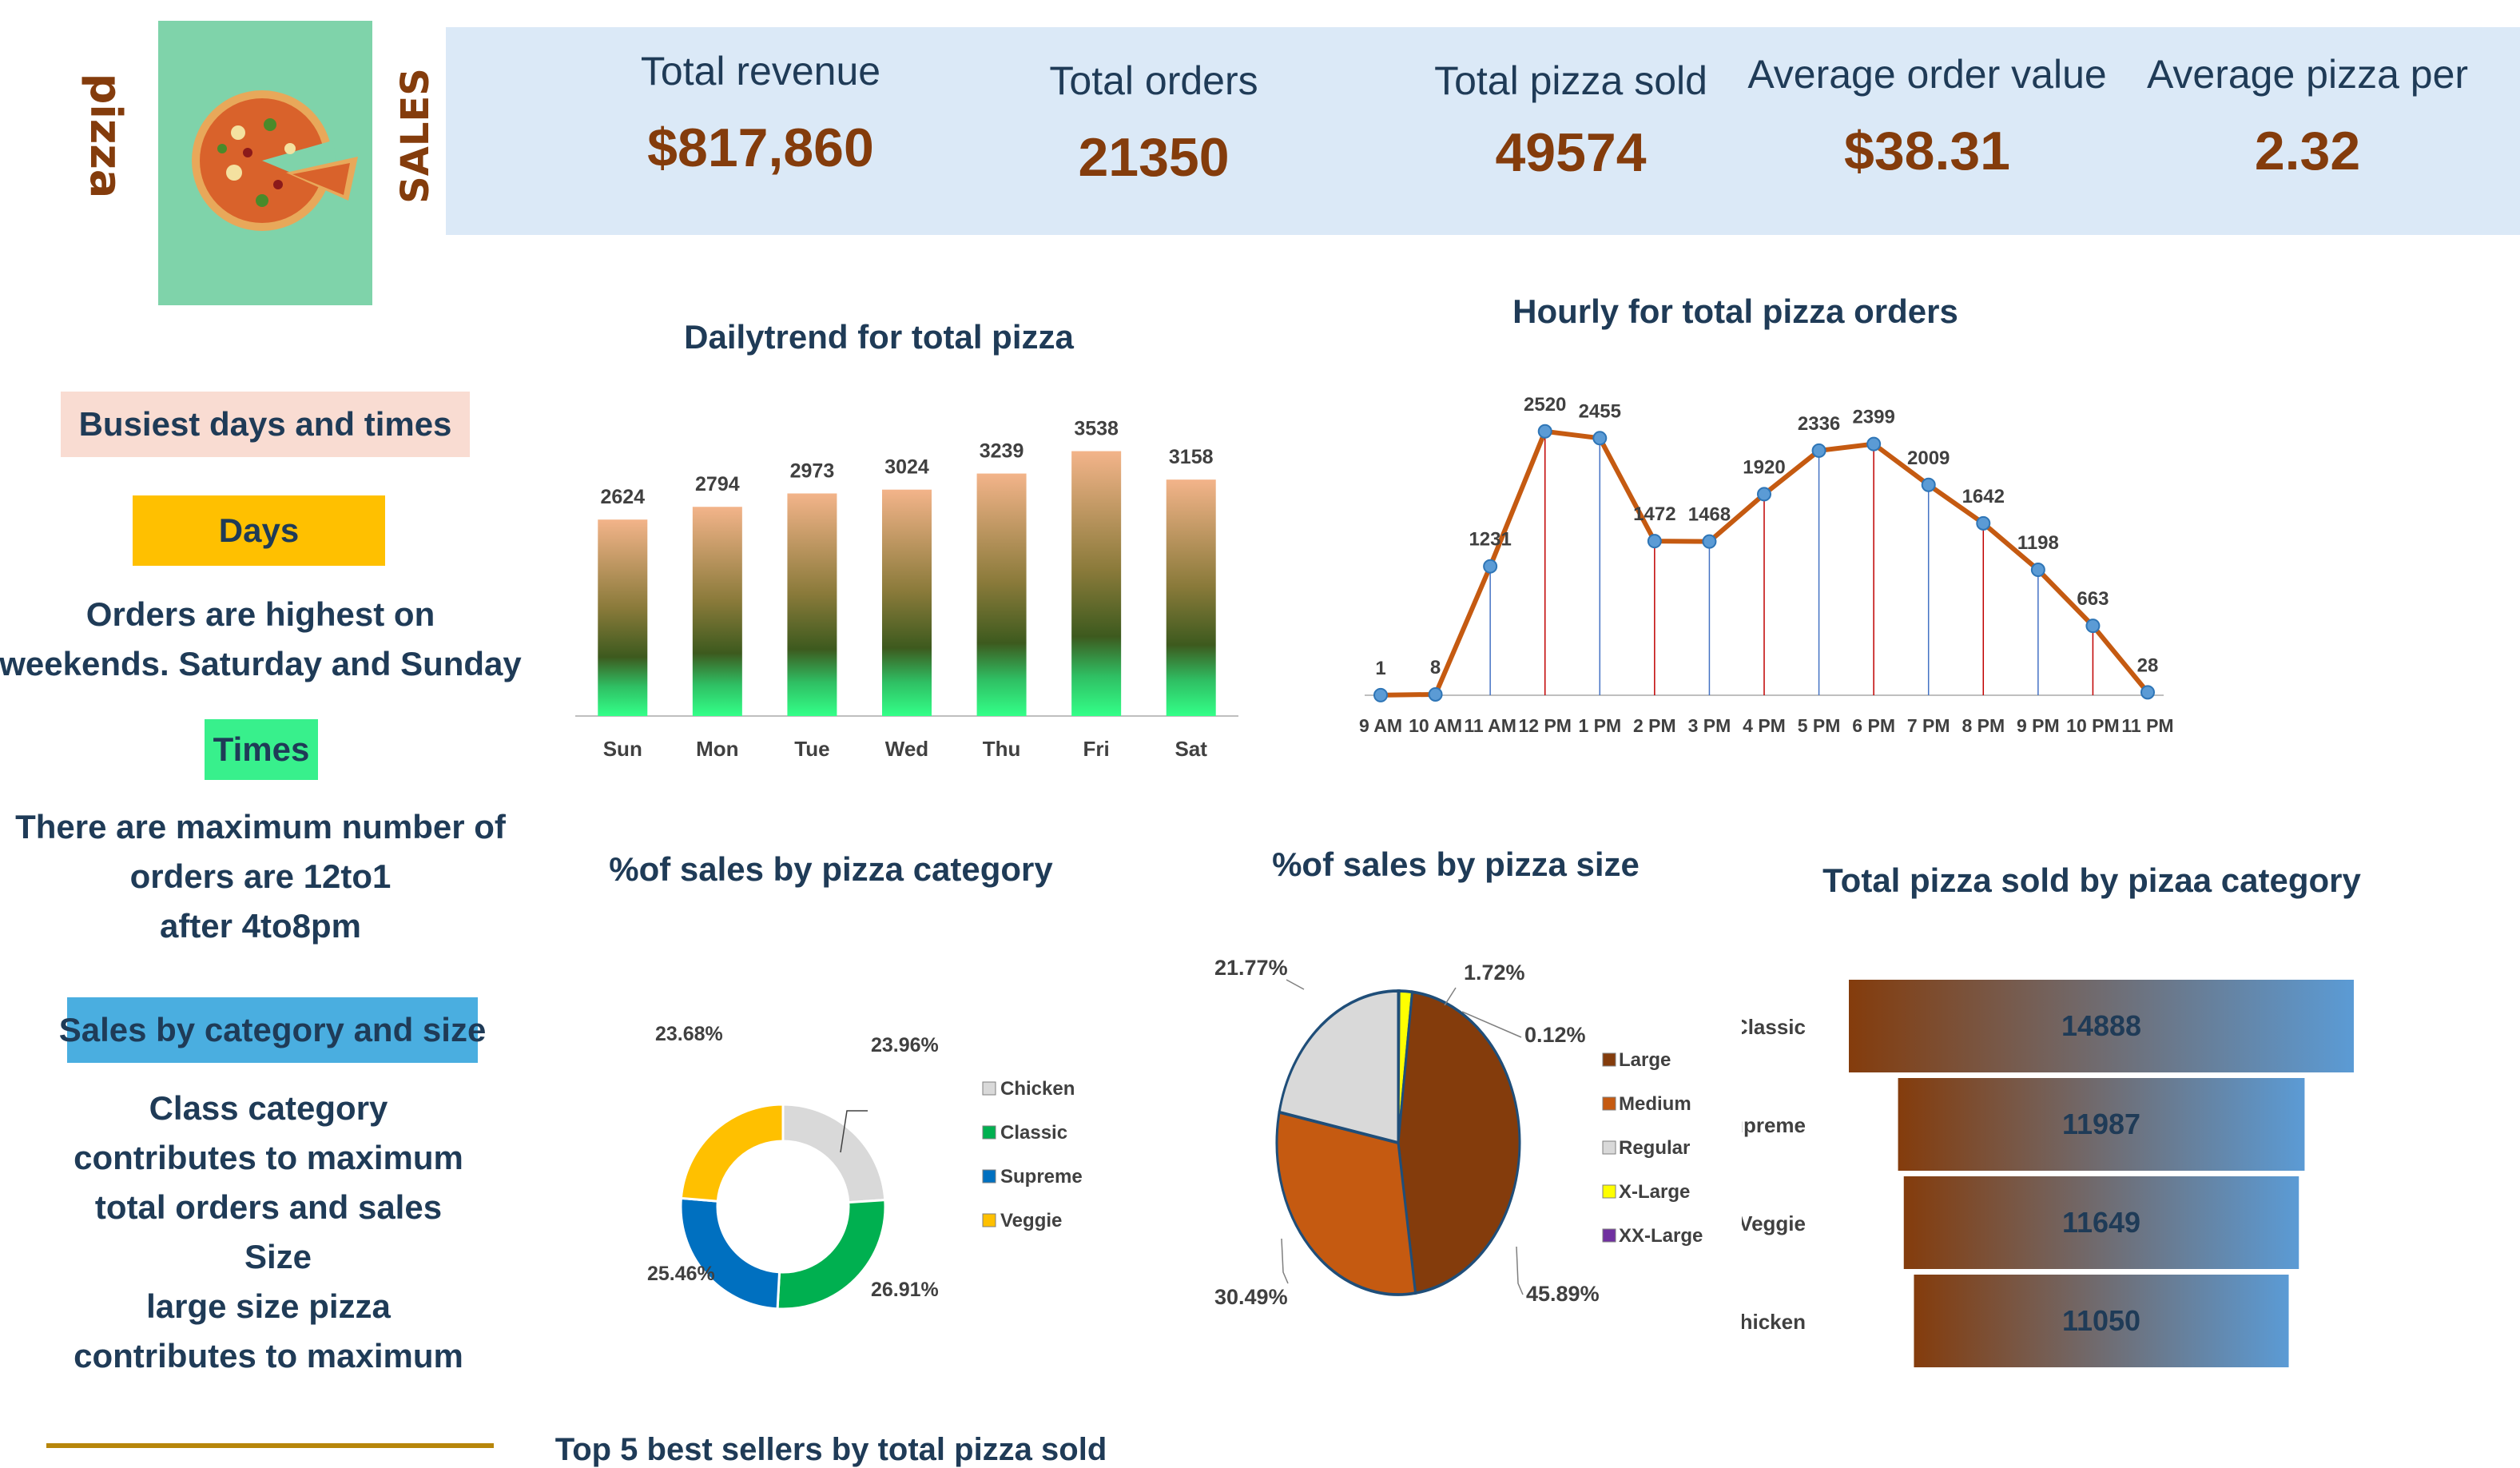 This screenshot has width=2520, height=1468. I want to click on data-point-2-pm, so click(1654, 542).